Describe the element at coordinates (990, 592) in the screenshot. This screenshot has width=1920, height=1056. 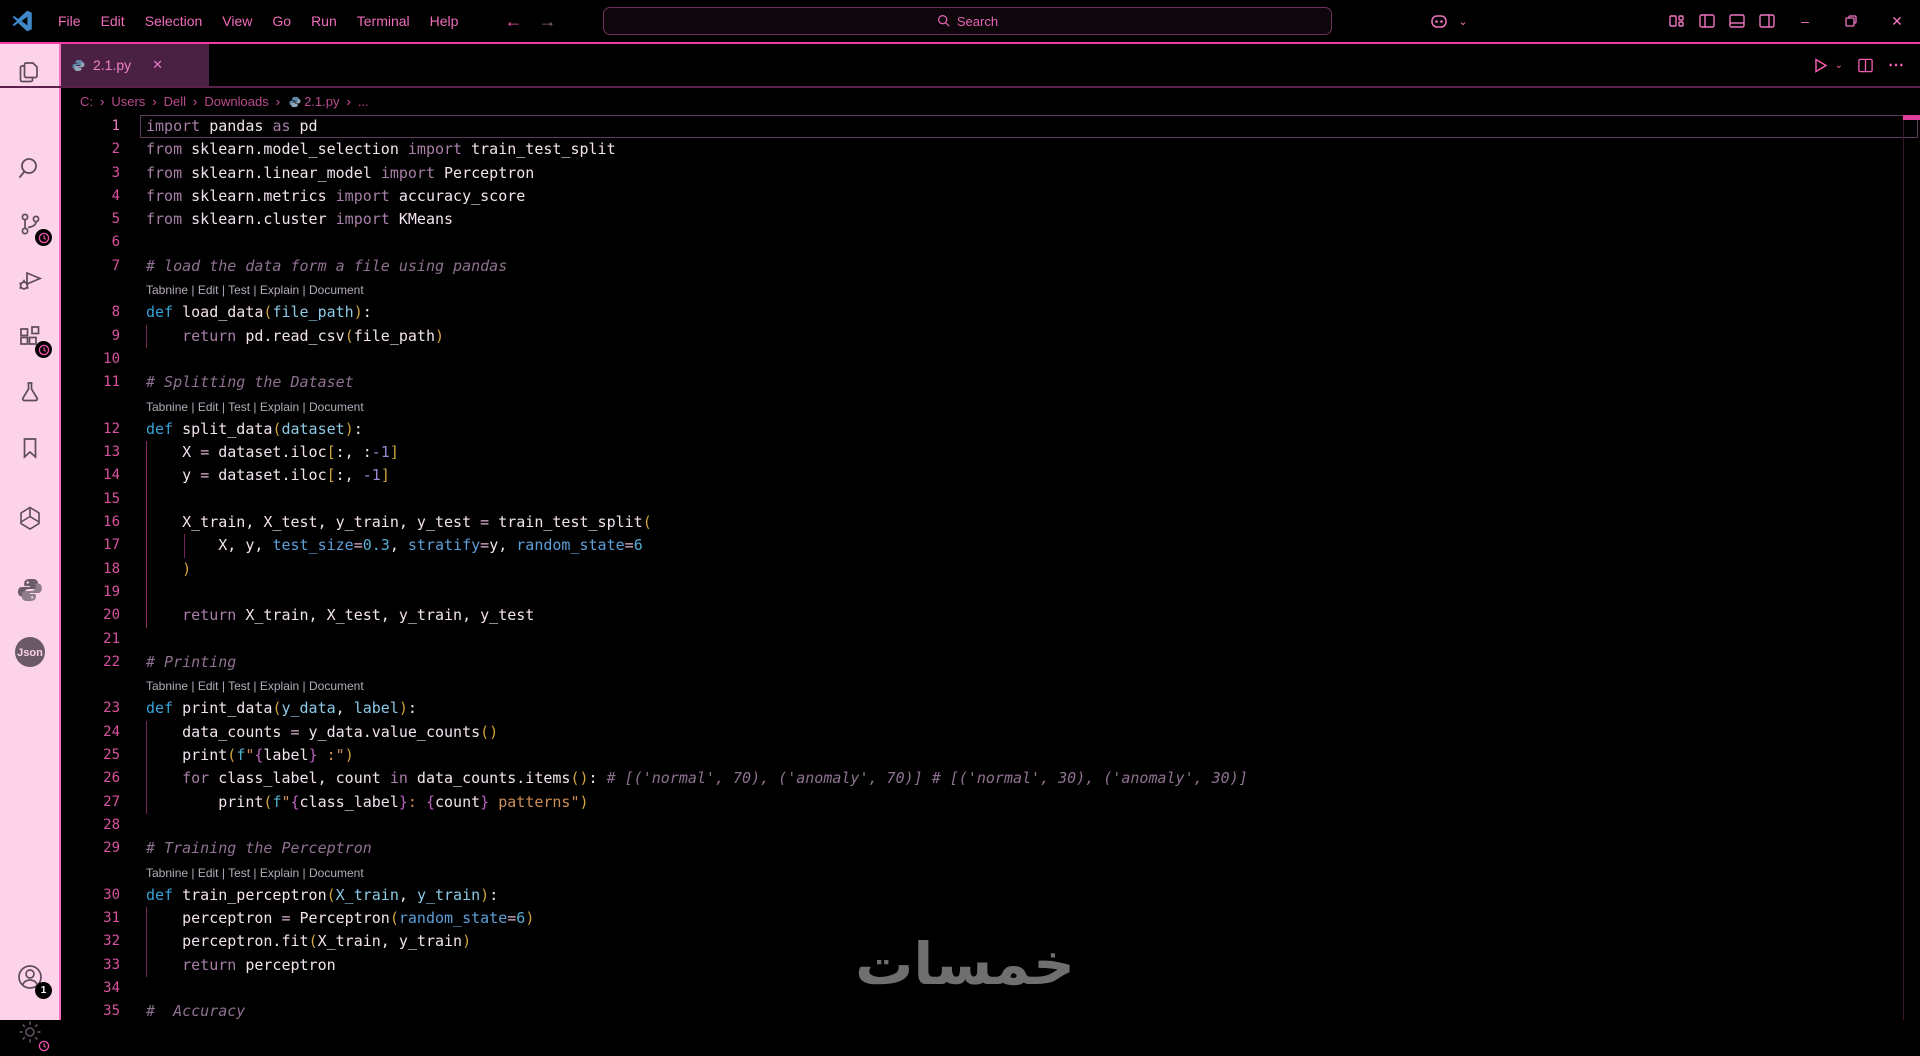
I see `code-line: 19` at that location.